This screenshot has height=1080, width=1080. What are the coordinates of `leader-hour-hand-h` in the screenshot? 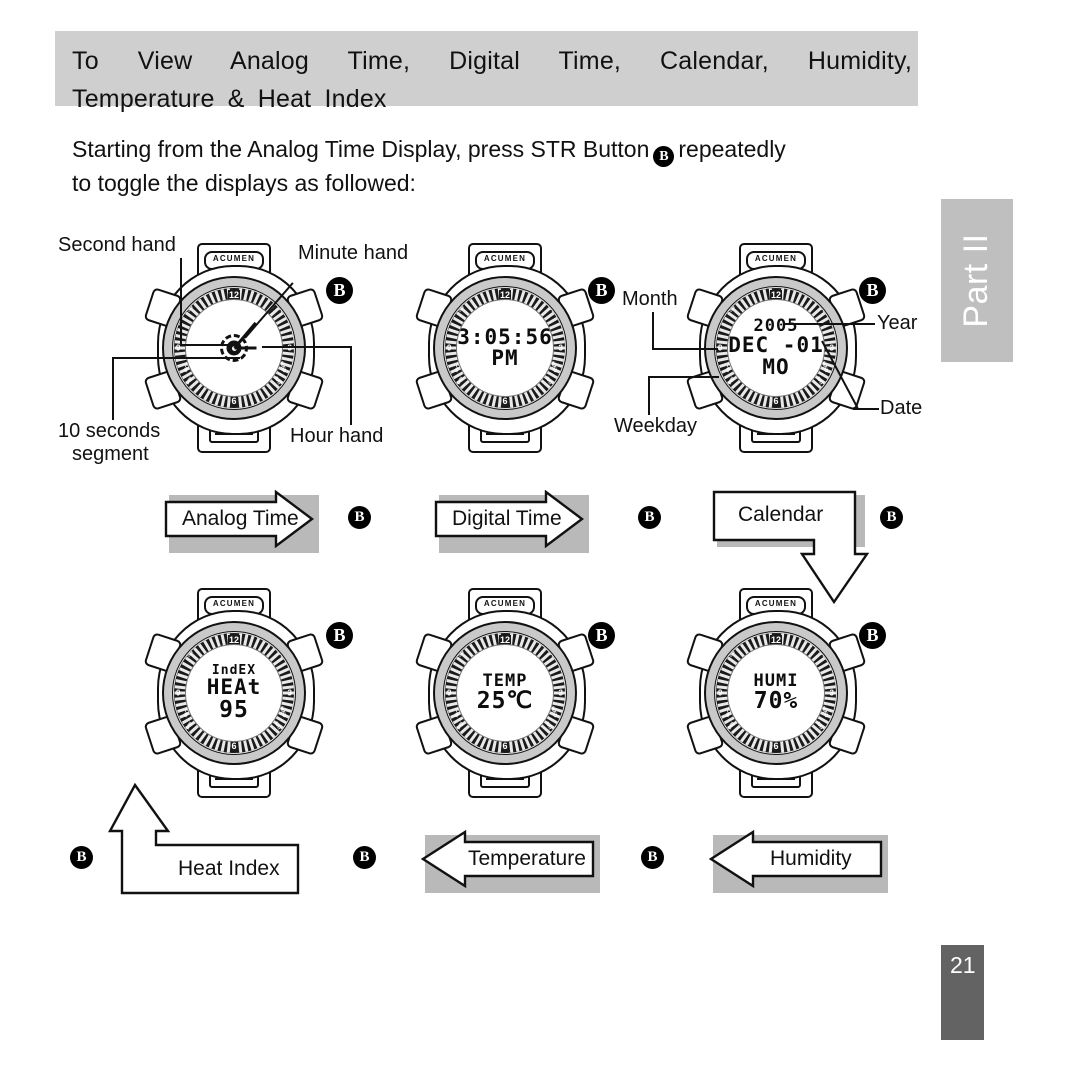 It's located at (307, 347).